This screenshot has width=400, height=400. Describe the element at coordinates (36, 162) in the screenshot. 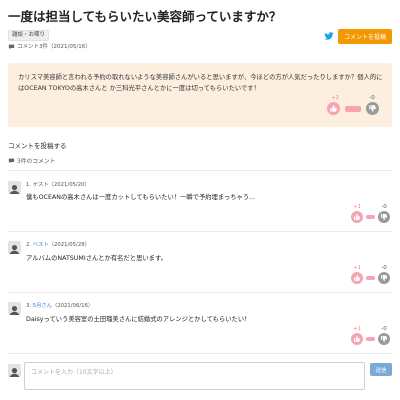

I see `comment-count-text: 3件のコメント` at that location.